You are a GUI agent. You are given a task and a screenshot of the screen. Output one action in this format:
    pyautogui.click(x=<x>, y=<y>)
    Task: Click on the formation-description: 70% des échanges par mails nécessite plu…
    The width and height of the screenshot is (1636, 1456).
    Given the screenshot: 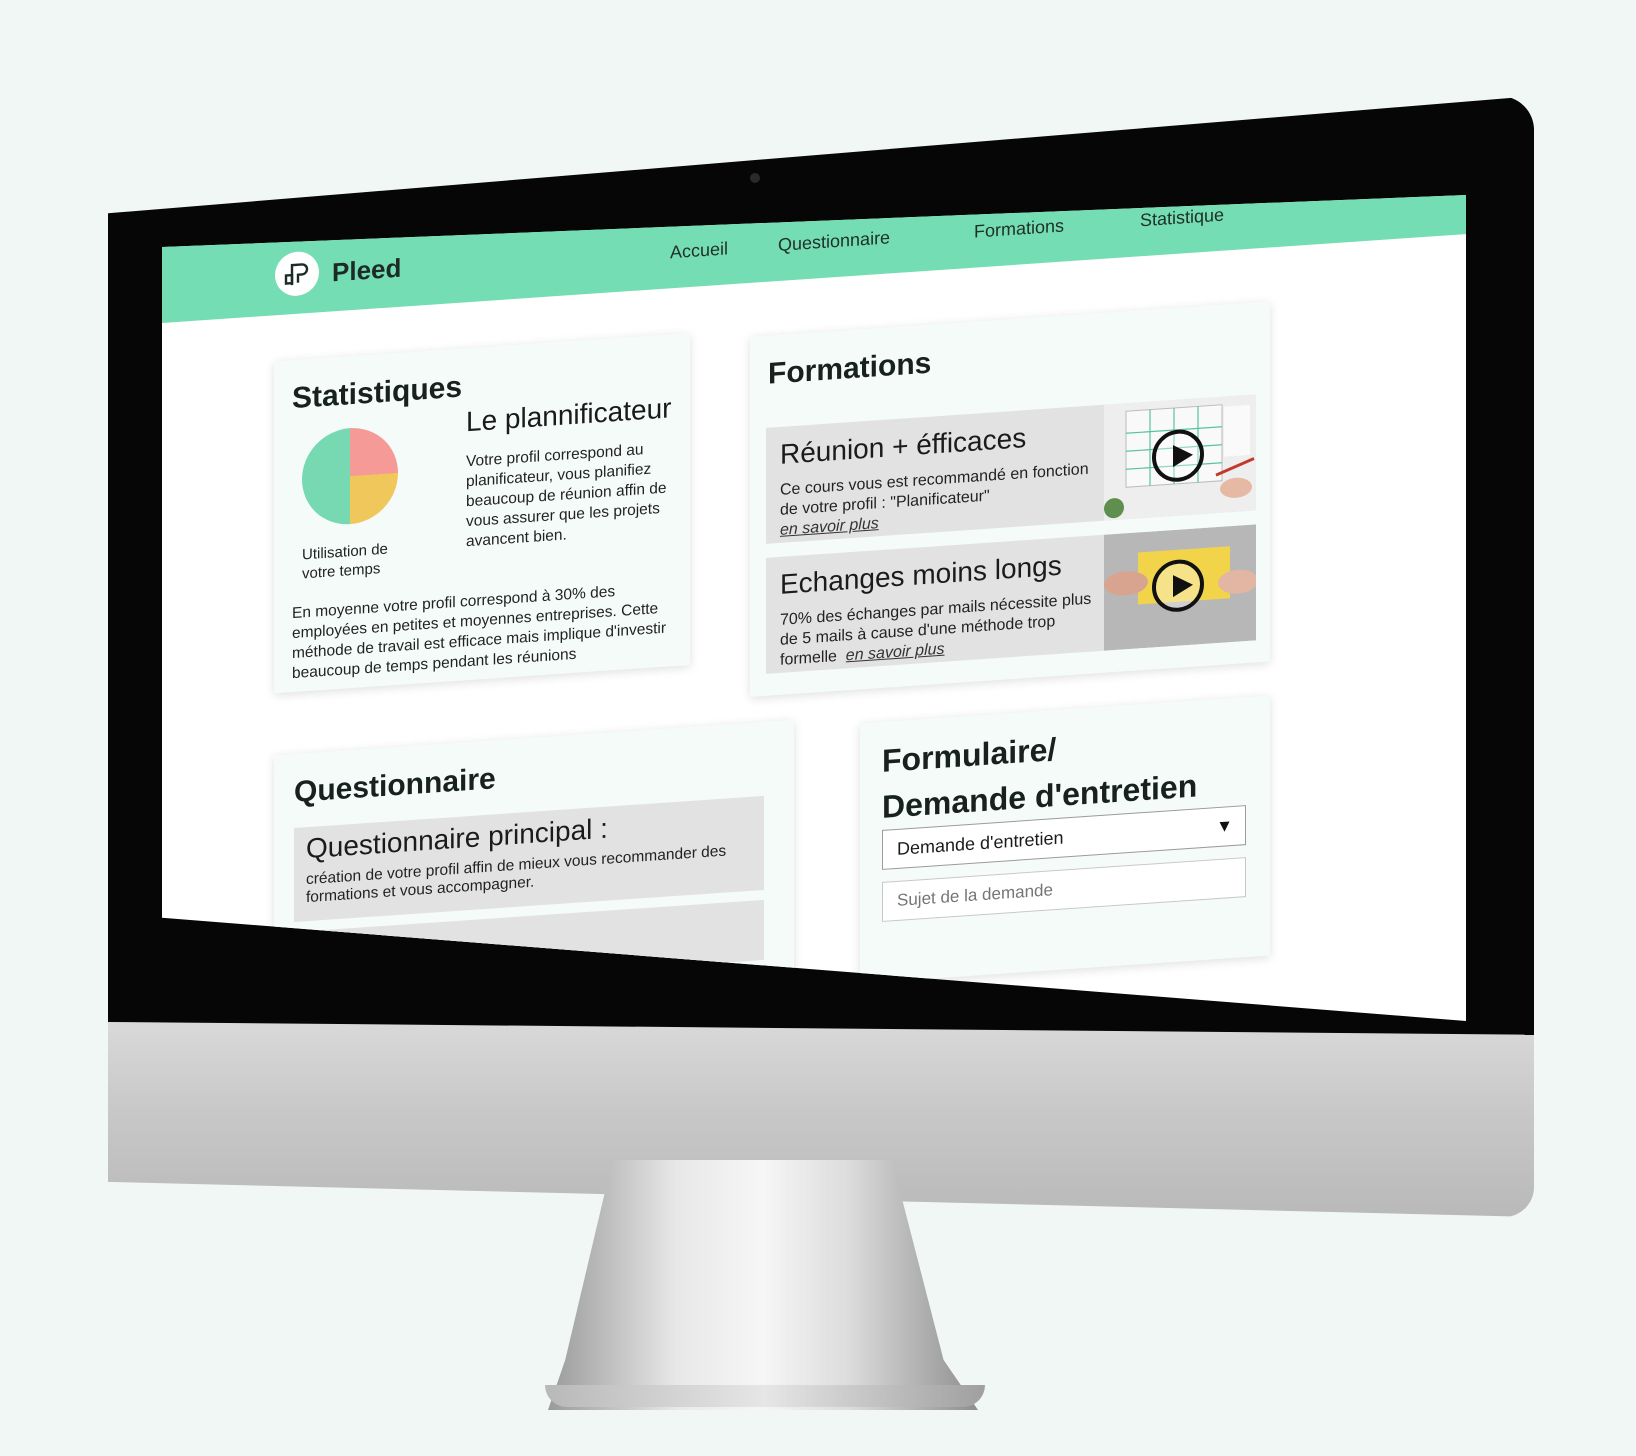 What is the action you would take?
    pyautogui.click(x=938, y=630)
    